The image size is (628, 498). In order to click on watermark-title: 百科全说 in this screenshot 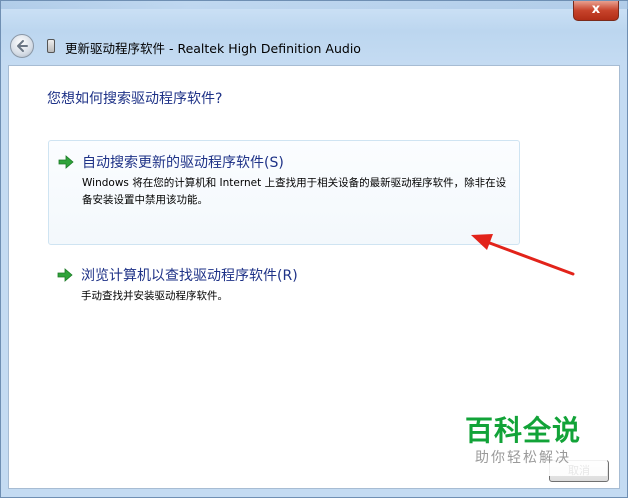, I will do `click(523, 430)`.